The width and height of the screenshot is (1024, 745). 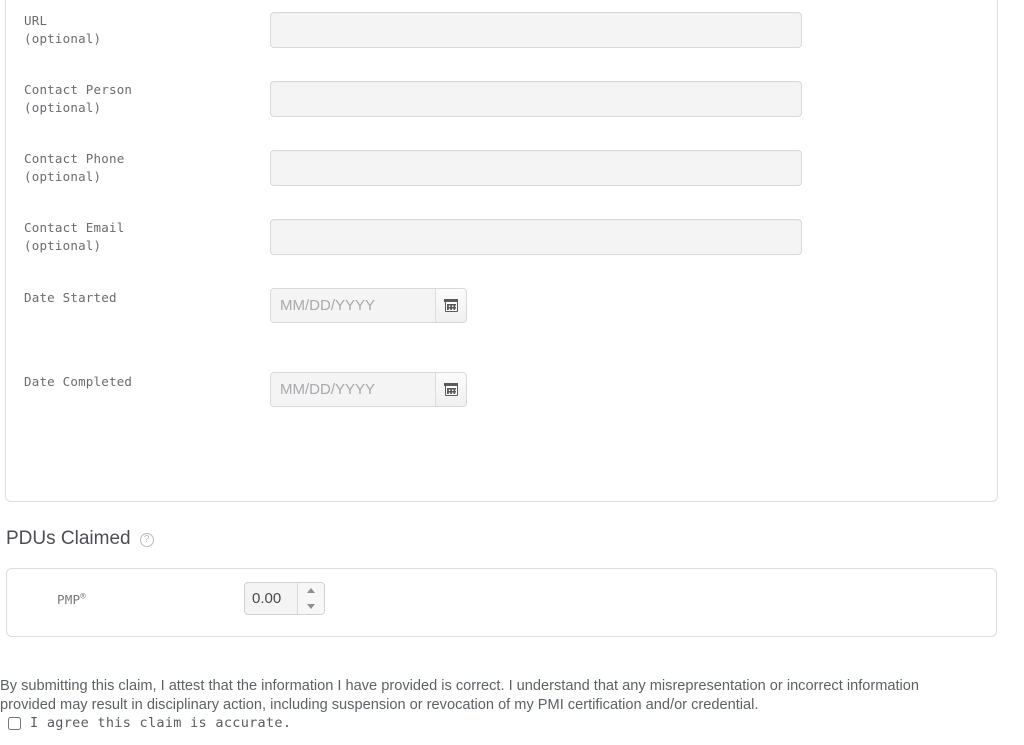 I want to click on field-label: Date Started, so click(x=70, y=297).